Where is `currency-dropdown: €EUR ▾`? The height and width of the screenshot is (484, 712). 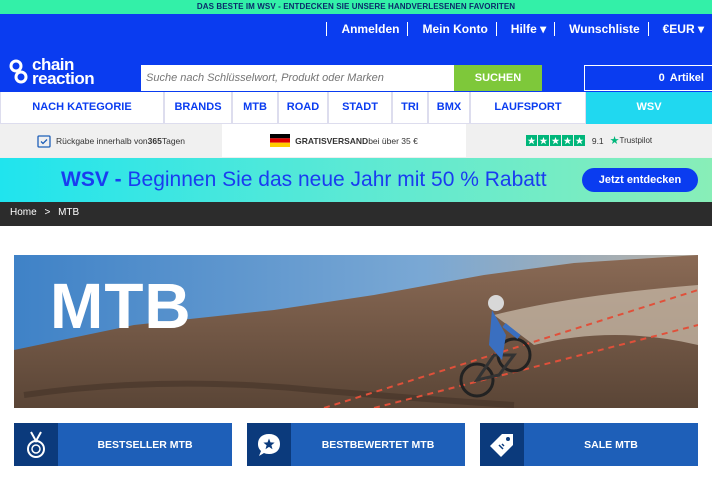
currency-dropdown: €EUR ▾ is located at coordinates (679, 29).